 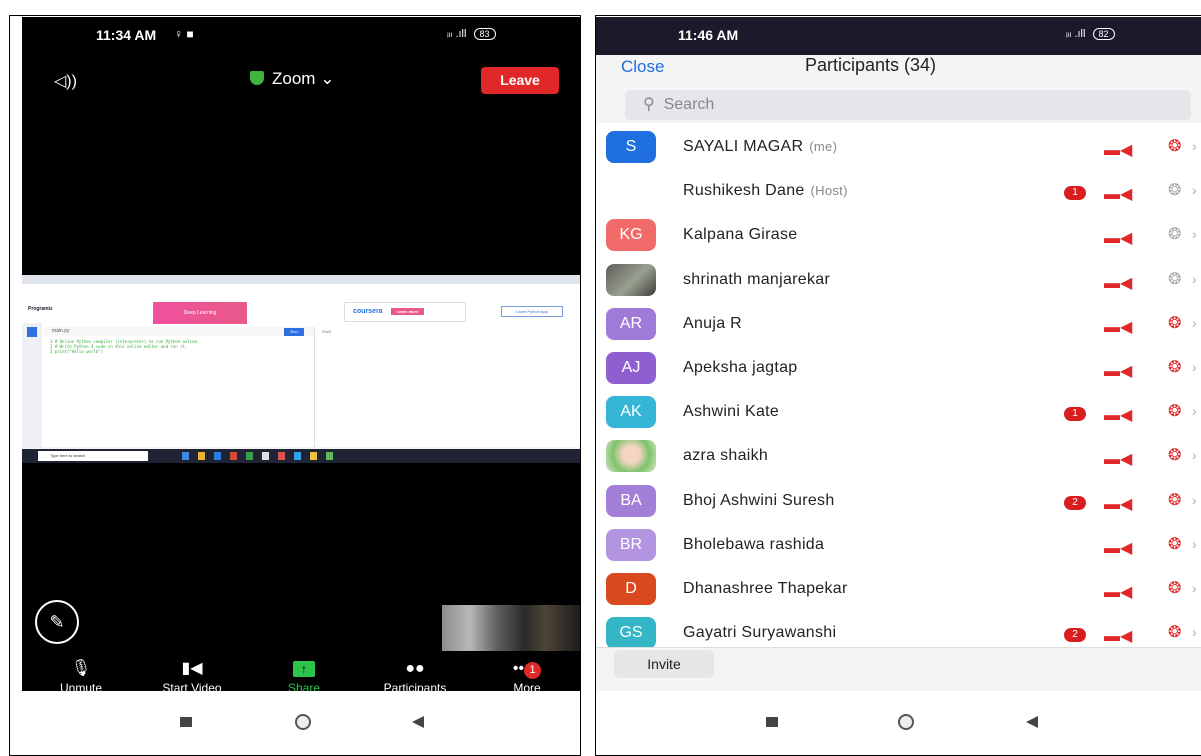 What do you see at coordinates (292, 79) in the screenshot?
I see `meeting-title-dropdown: Zoom ⌄` at bounding box center [292, 79].